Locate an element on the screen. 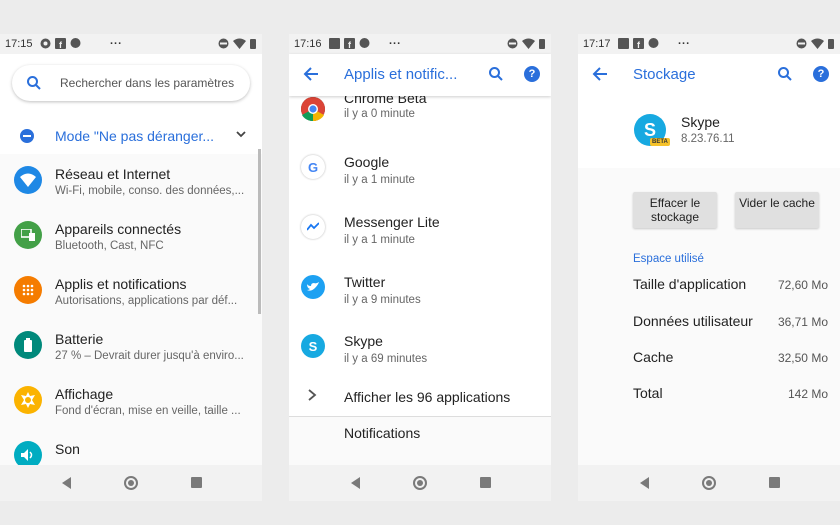 This screenshot has height=525, width=840. show-all-apps-button: Afficher les 96 applications is located at coordinates (420, 398).